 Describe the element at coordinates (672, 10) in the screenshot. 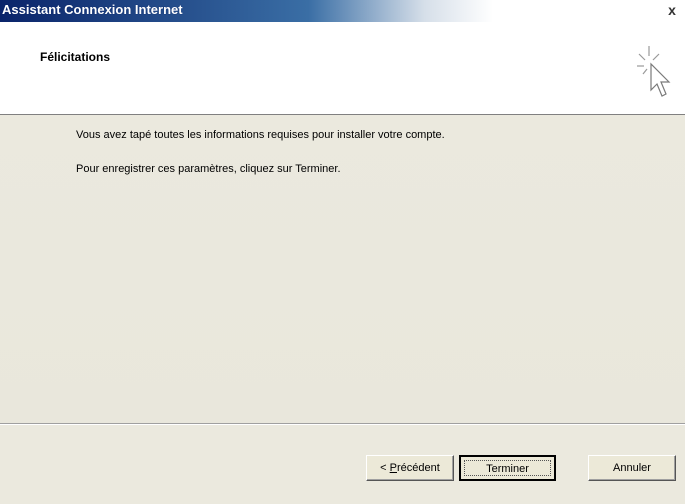

I see `close-icon: x` at that location.